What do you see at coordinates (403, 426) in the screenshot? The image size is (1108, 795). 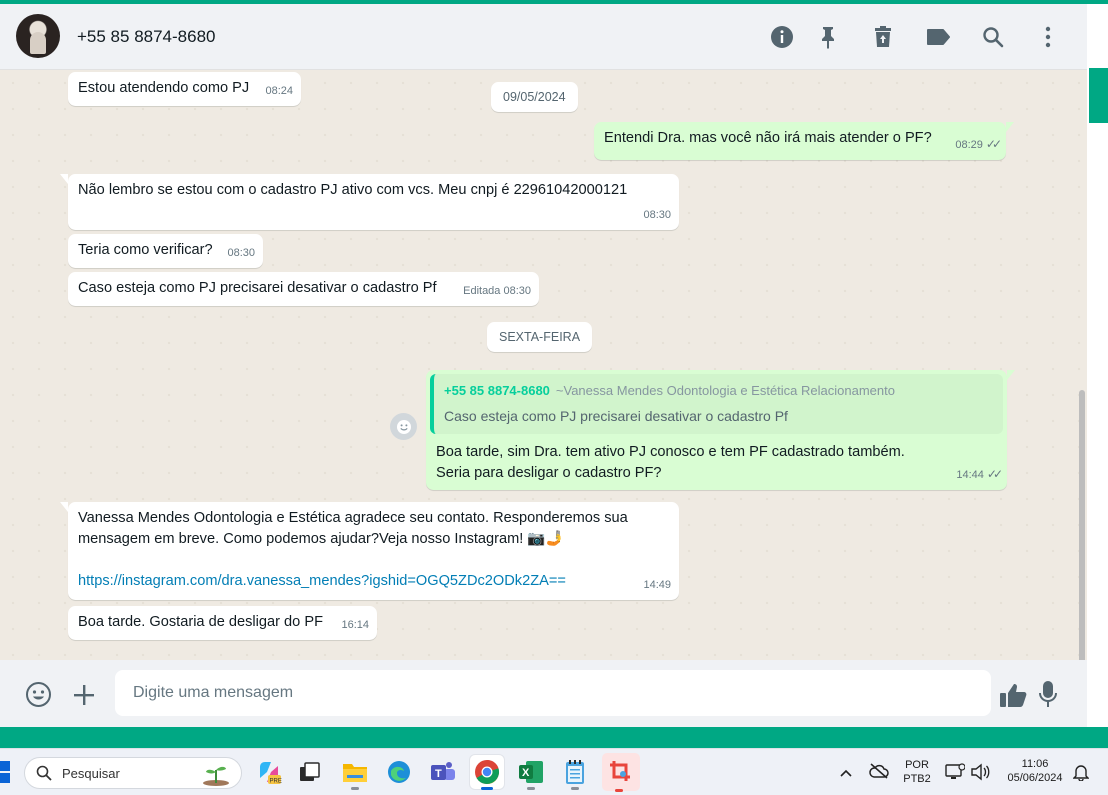 I see `emoji-reaction-button` at bounding box center [403, 426].